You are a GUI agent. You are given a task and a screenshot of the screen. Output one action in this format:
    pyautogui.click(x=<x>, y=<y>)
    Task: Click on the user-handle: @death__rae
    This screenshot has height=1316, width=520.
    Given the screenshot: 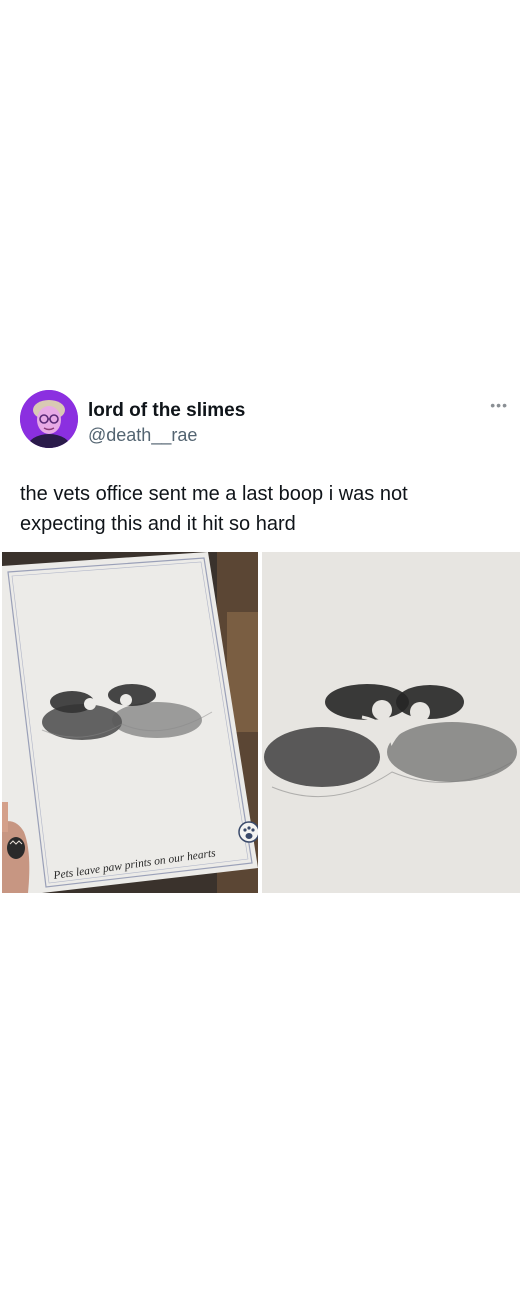 What is the action you would take?
    pyautogui.click(x=166, y=435)
    